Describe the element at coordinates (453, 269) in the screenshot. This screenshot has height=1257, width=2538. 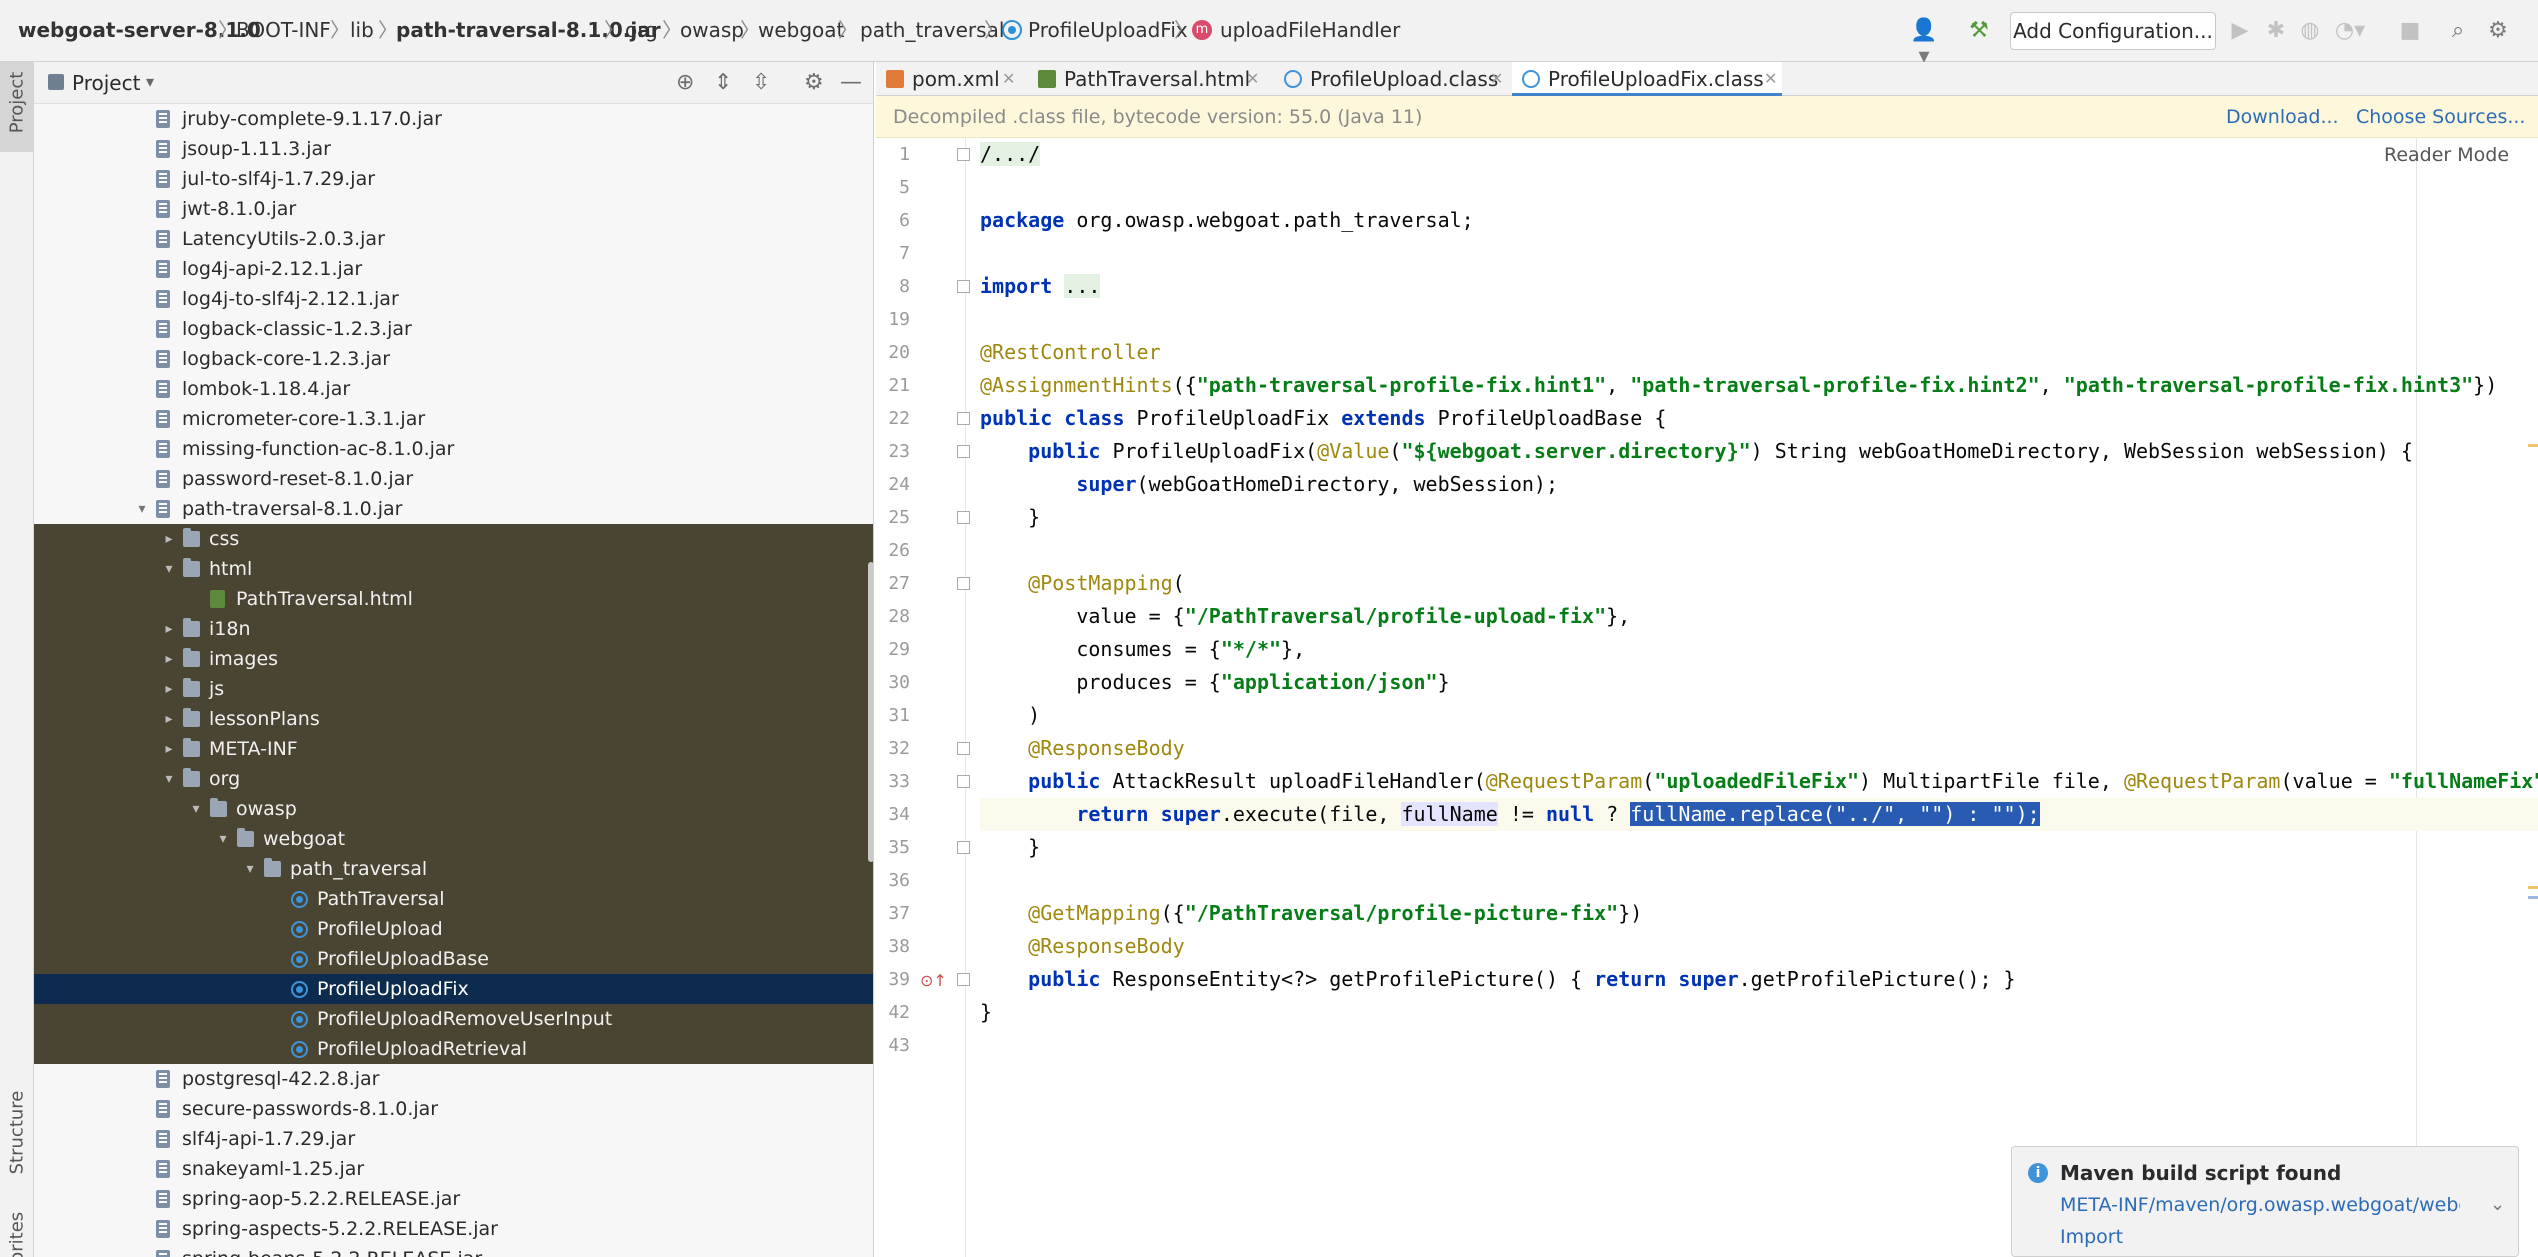
I see `tree-item: log4j-api-2.12.1.jar` at that location.